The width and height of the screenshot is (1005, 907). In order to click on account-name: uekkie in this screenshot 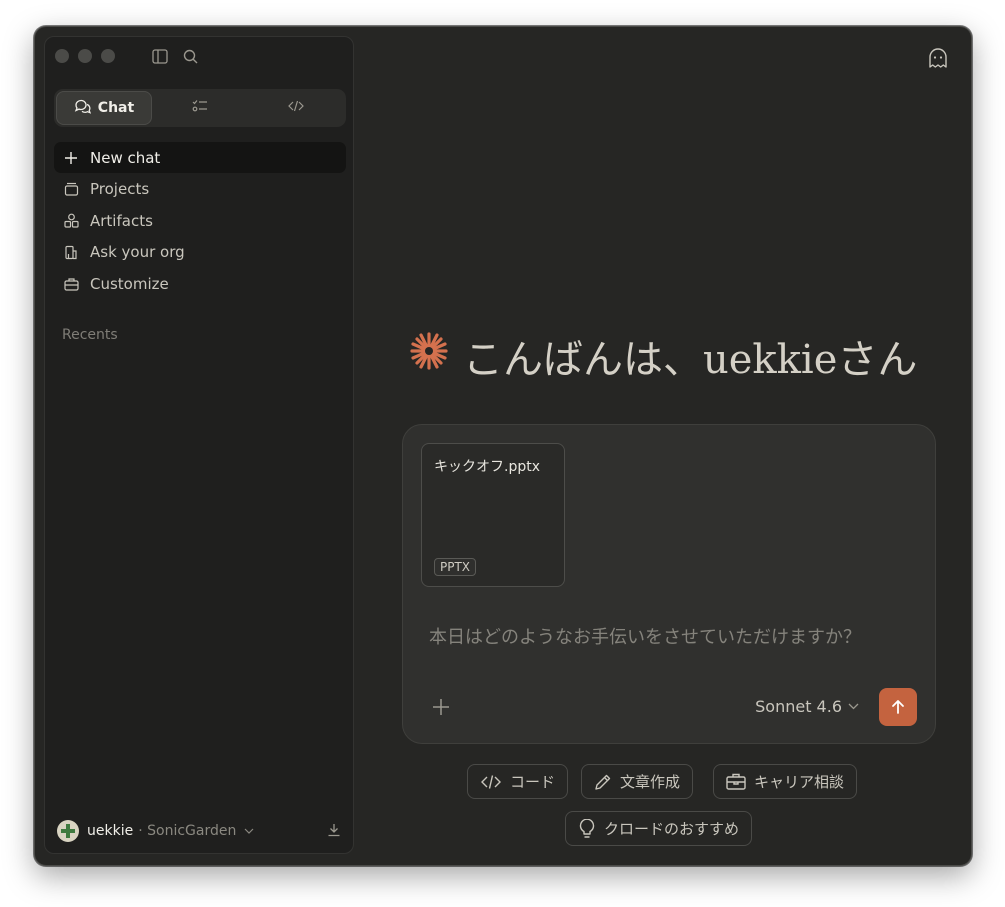, I will do `click(110, 831)`.